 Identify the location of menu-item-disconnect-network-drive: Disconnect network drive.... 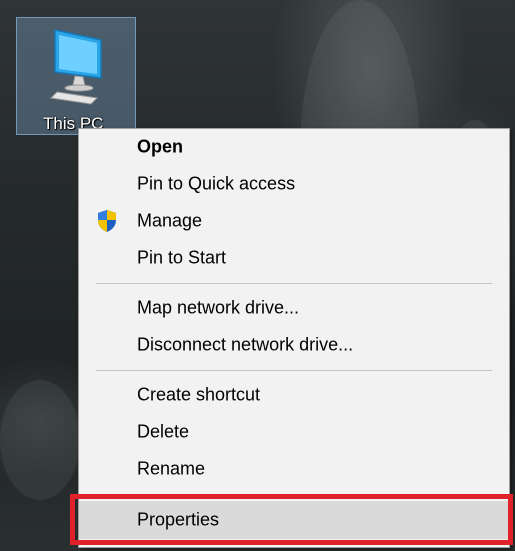
(294, 345).